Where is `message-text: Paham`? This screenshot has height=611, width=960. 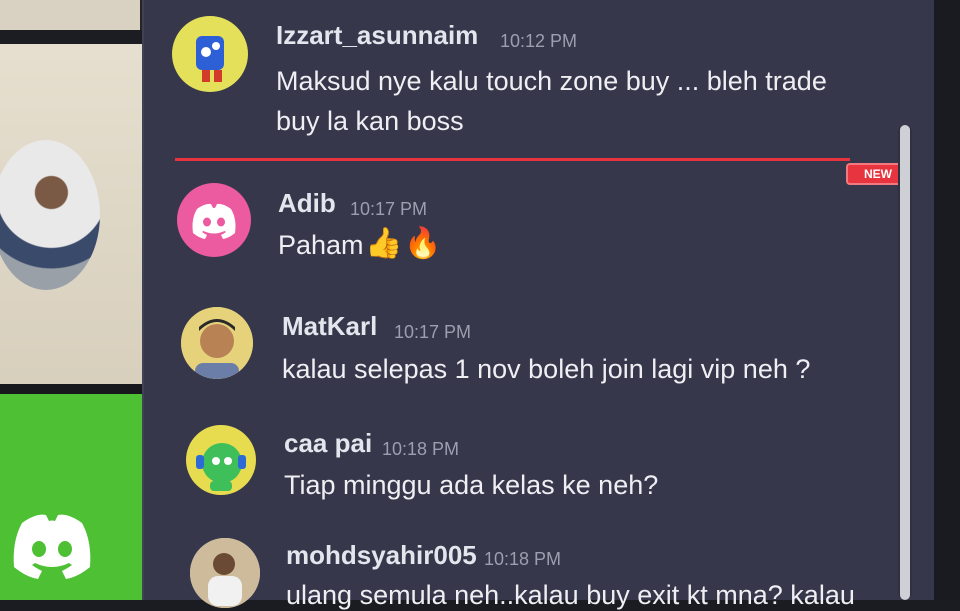 message-text: Paham is located at coordinates (321, 245).